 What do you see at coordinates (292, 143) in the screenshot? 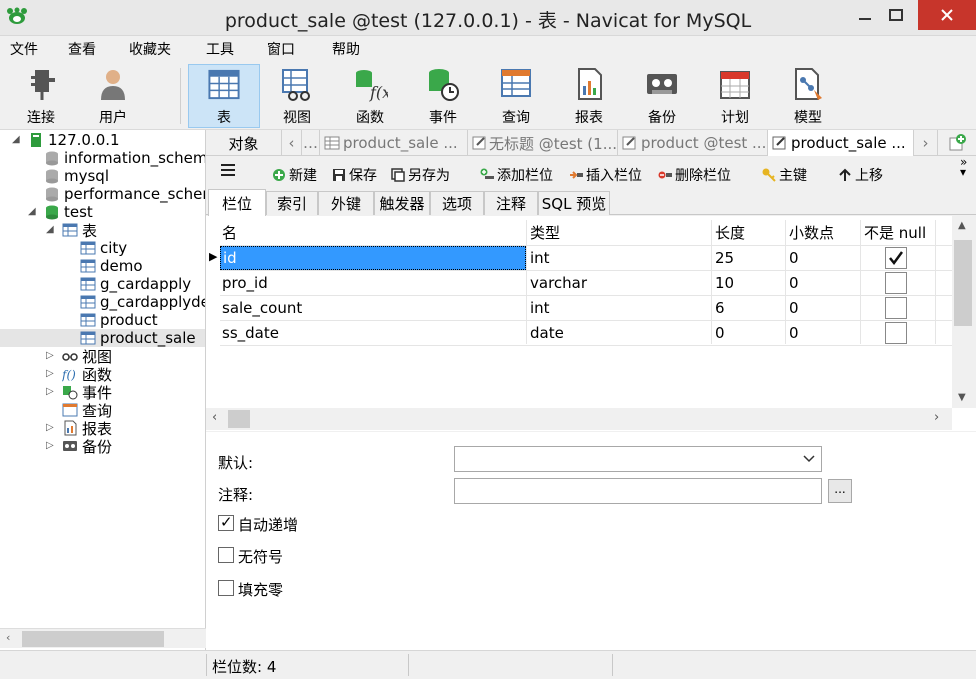
I see `tab-scroll-left-button: ‹` at bounding box center [292, 143].